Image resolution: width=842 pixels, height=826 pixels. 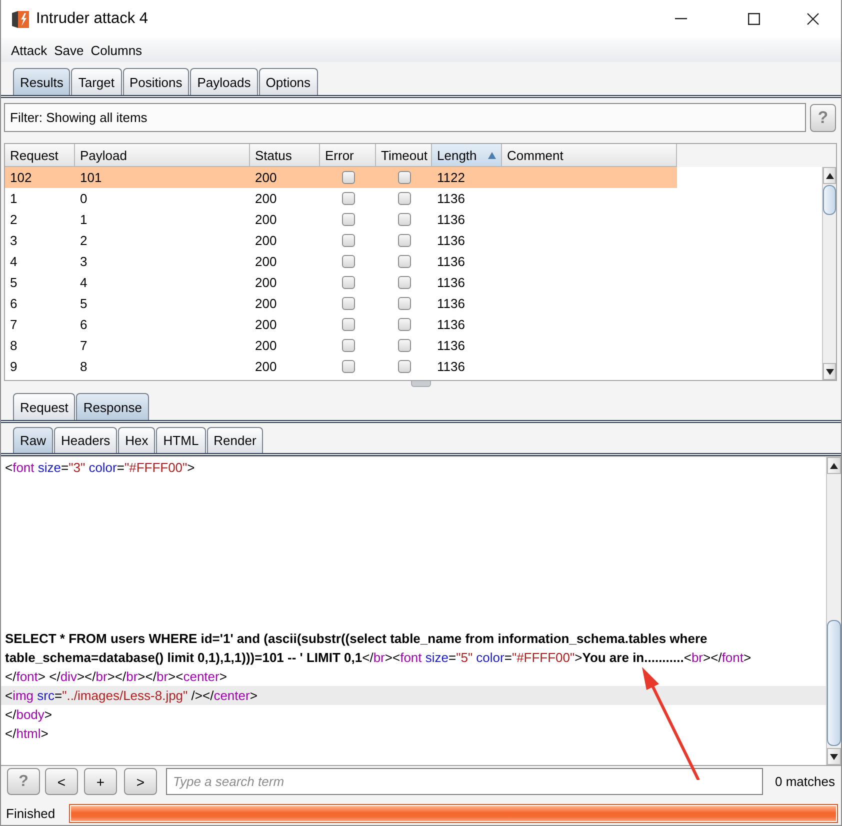 What do you see at coordinates (285, 155) in the screenshot?
I see `column-header: Status` at bounding box center [285, 155].